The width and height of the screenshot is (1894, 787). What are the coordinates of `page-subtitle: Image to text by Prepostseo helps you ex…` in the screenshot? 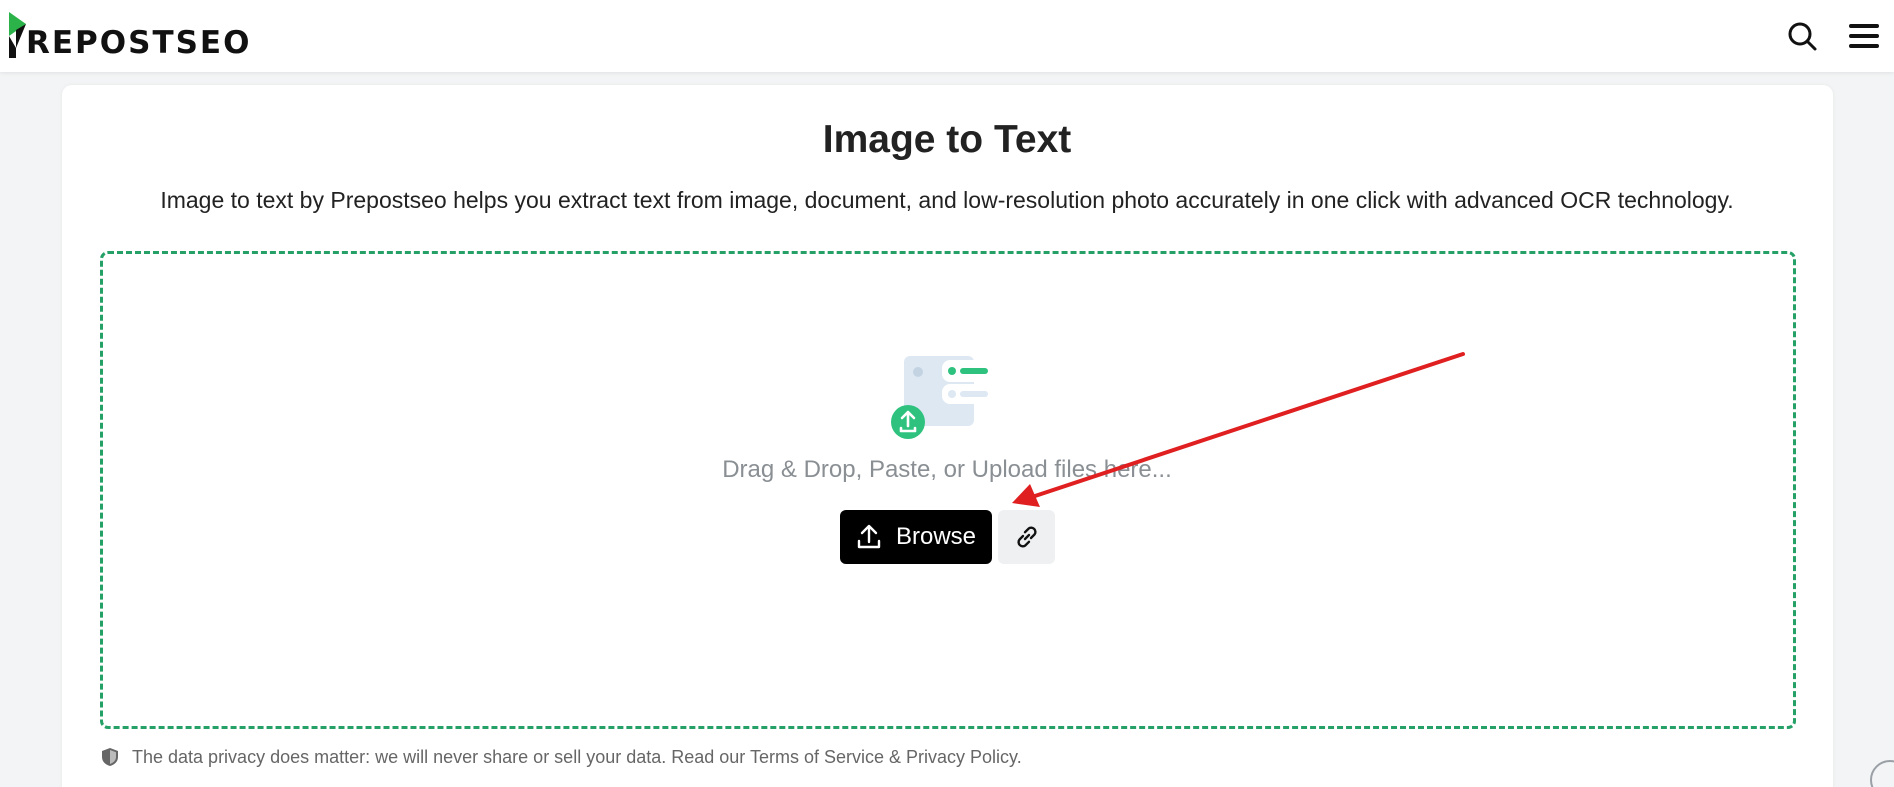 It's located at (947, 200).